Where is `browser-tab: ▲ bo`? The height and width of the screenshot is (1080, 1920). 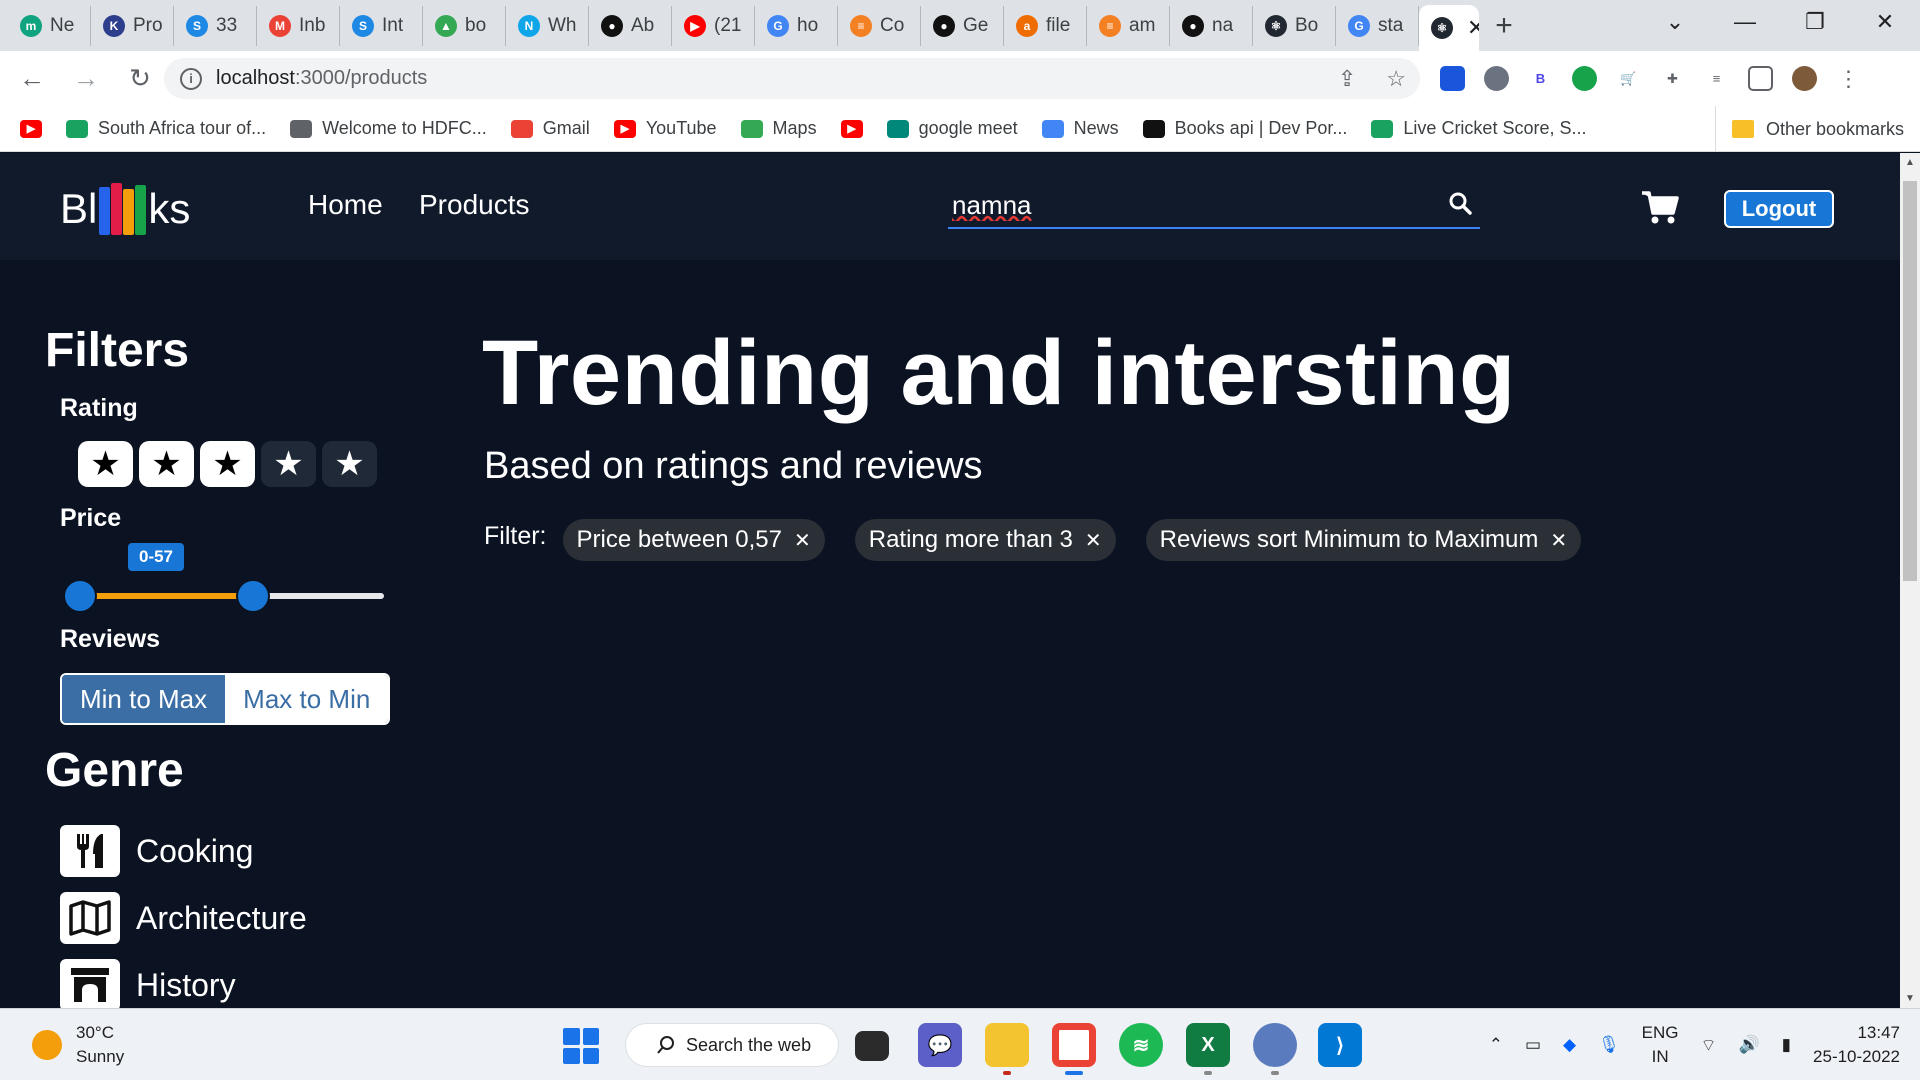 browser-tab: ▲ bo is located at coordinates (464, 26).